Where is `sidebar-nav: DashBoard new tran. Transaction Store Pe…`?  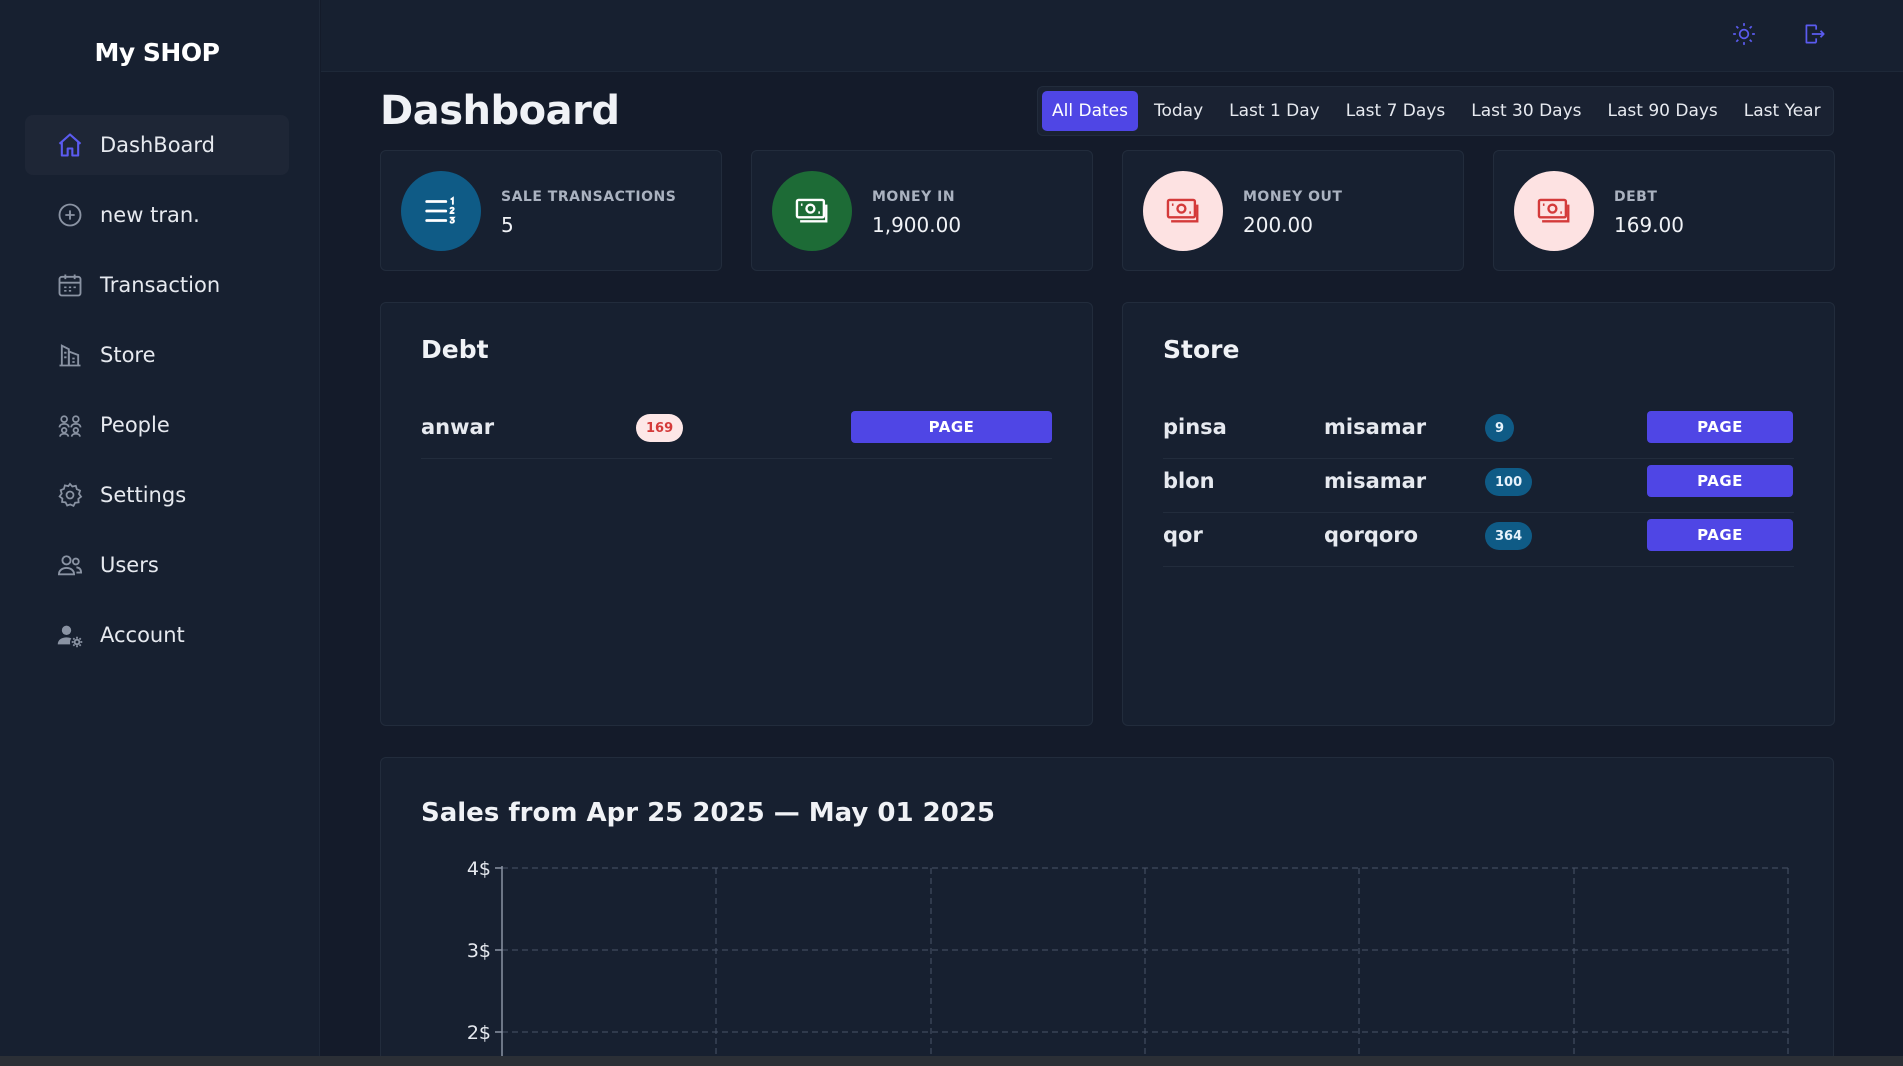 sidebar-nav: DashBoard new tran. Transaction Store Pe… is located at coordinates (157, 395).